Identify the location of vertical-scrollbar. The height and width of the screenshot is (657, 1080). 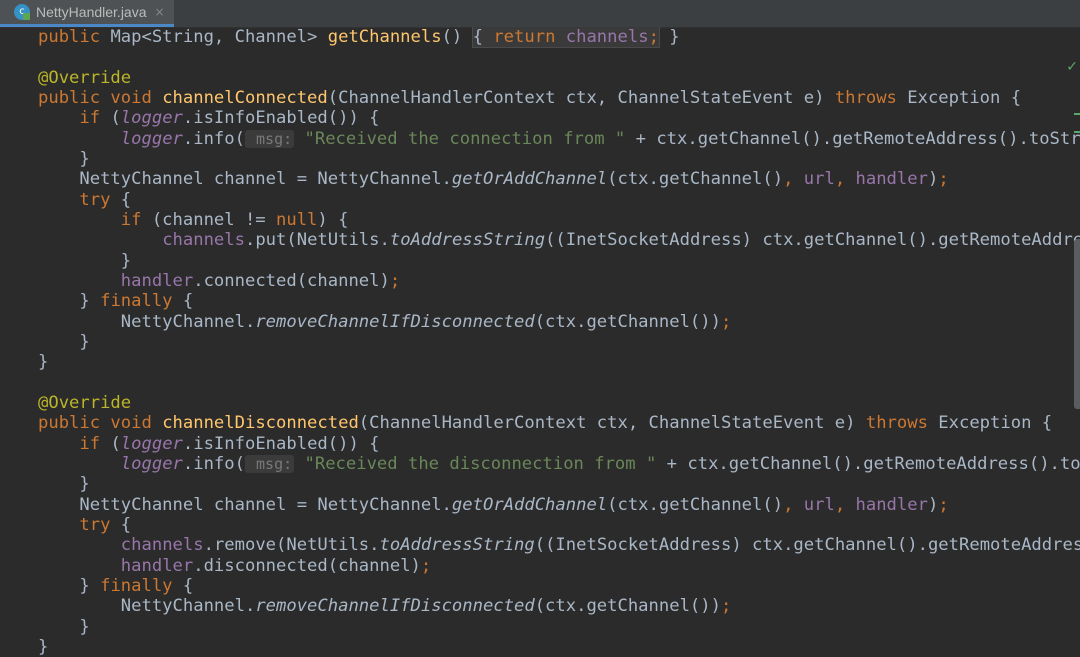
(1077, 324).